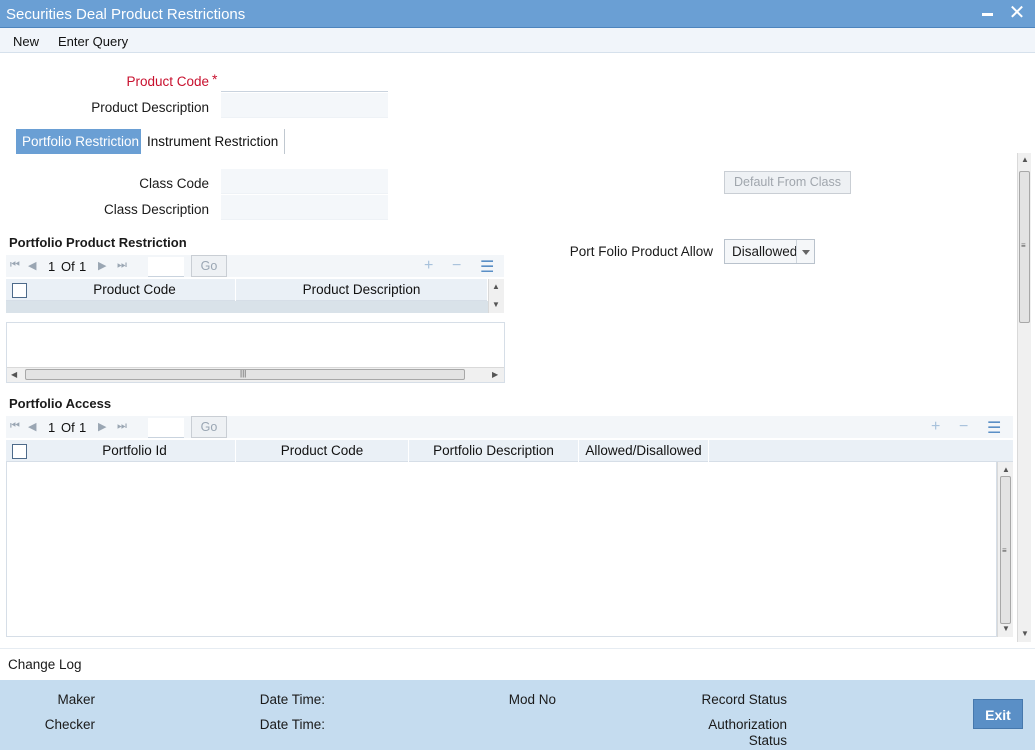 The height and width of the screenshot is (750, 1035). Describe the element at coordinates (209, 427) in the screenshot. I see `pa-go-button: Go` at that location.